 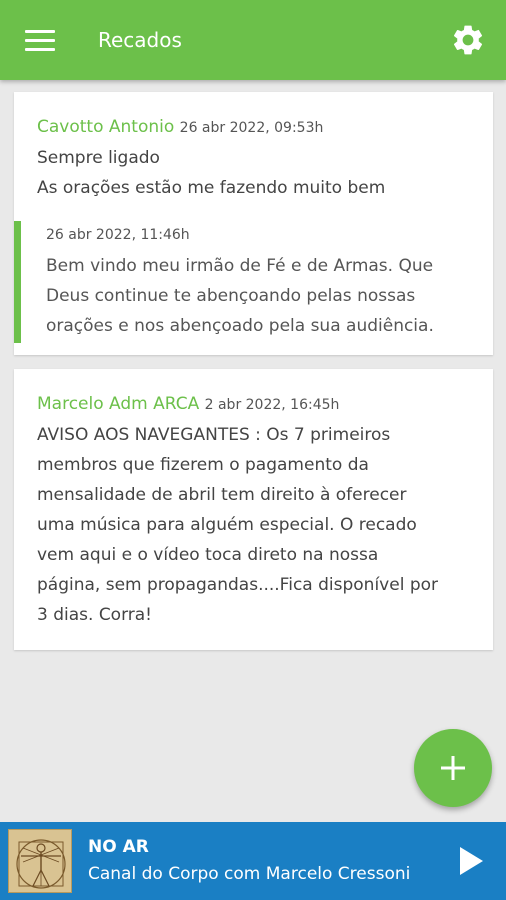 What do you see at coordinates (253, 40) in the screenshot?
I see `app-bar: Recados` at bounding box center [253, 40].